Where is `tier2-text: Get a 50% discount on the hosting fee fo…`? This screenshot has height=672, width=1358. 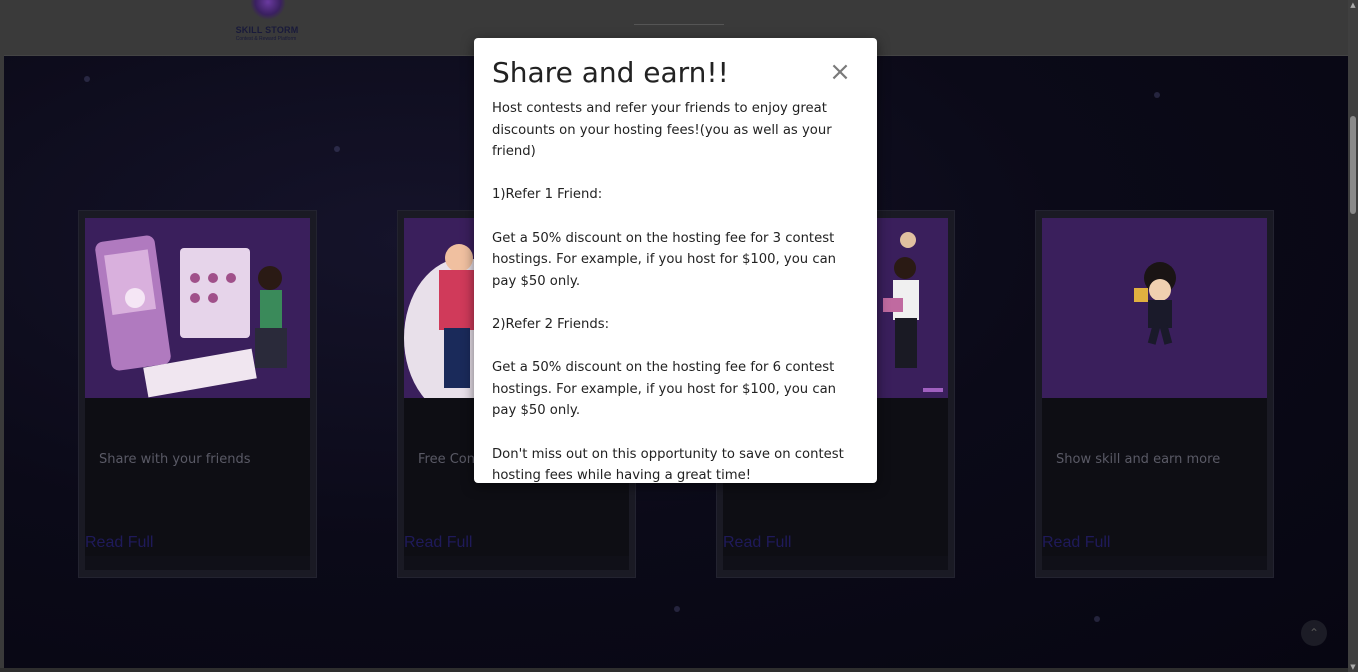 tier2-text: Get a 50% discount on the hosting fee fo… is located at coordinates (664, 389).